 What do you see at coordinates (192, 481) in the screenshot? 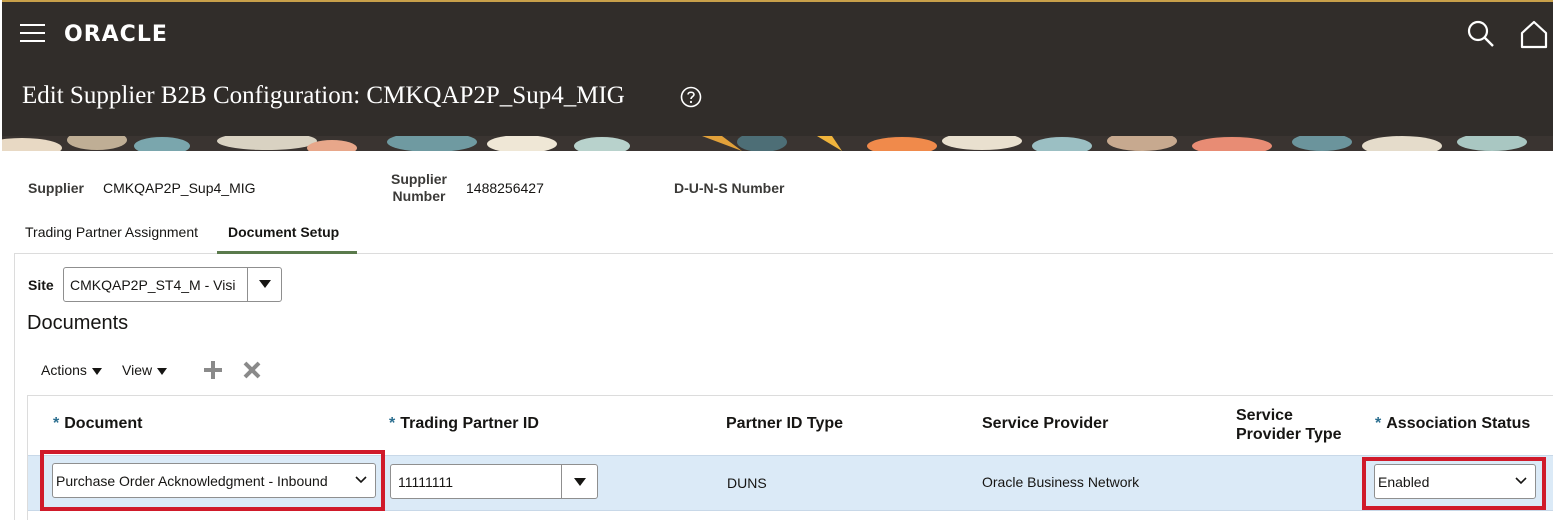
I see `document-value: Purchase Order Acknowledgment - Inbound` at bounding box center [192, 481].